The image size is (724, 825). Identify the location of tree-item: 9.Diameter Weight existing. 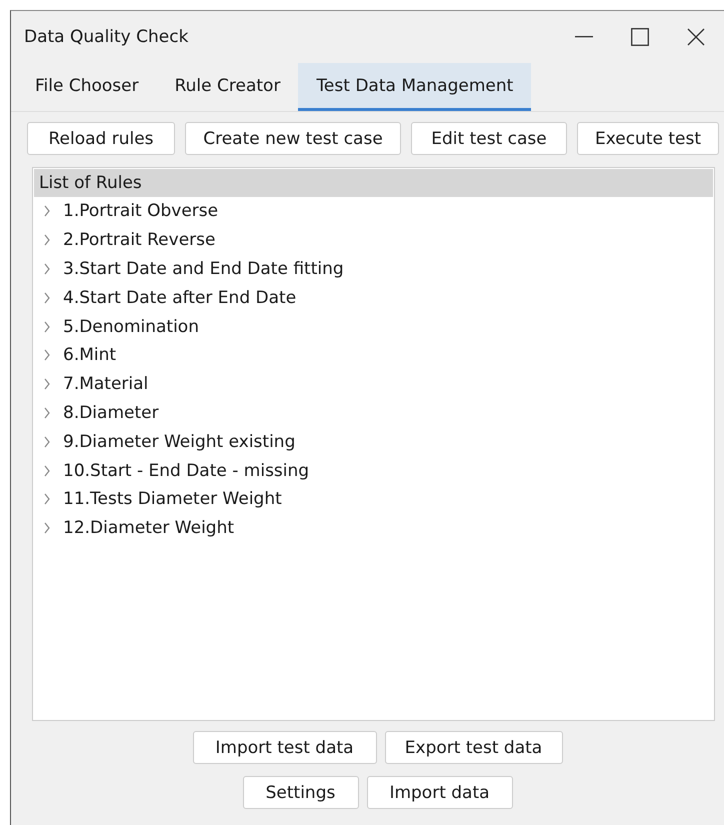
(179, 442).